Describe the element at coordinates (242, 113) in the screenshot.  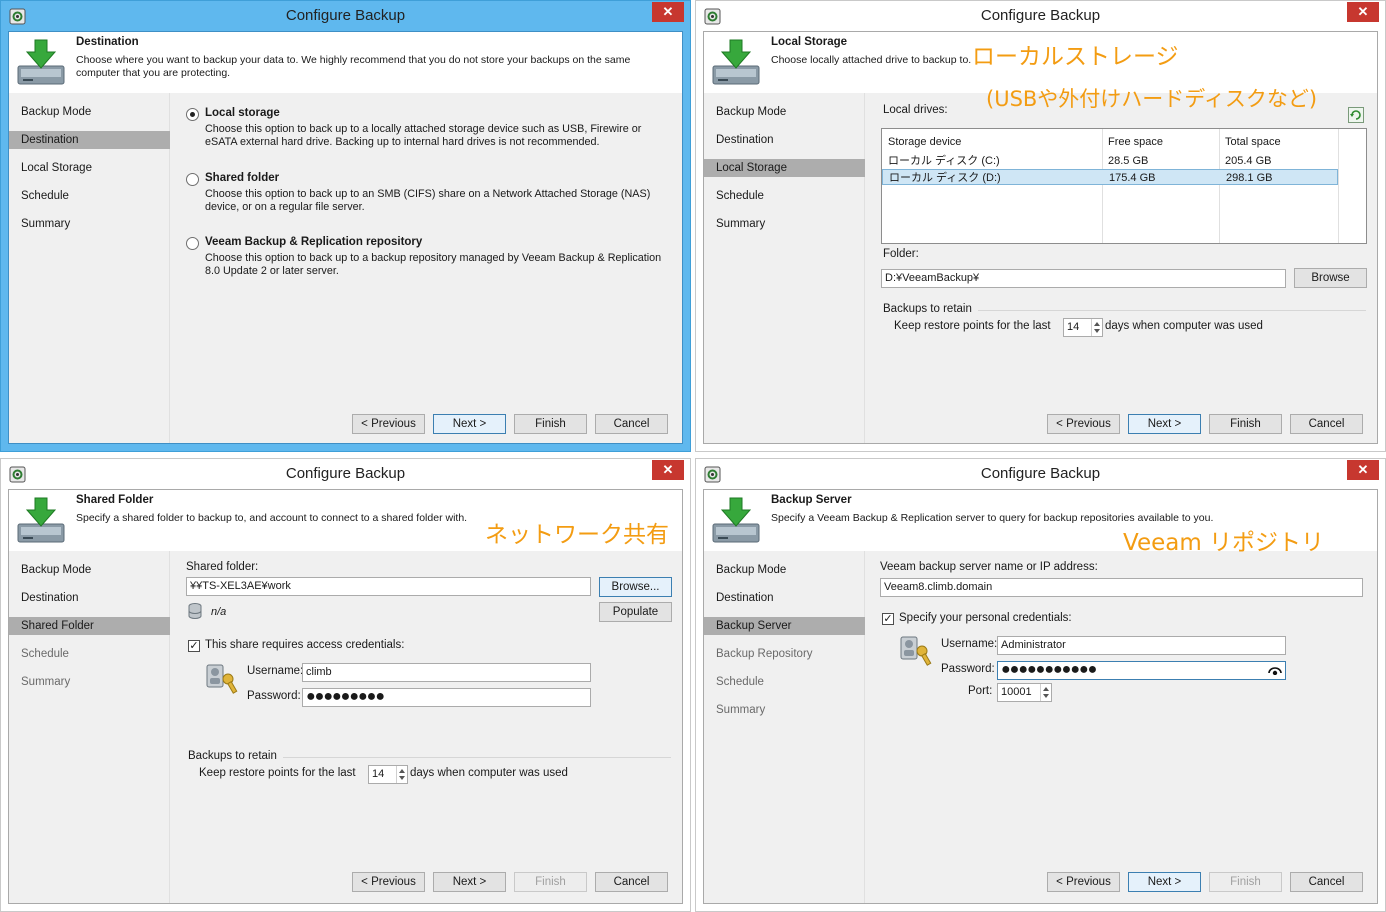
I see `local-storage-option: Local storage` at that location.